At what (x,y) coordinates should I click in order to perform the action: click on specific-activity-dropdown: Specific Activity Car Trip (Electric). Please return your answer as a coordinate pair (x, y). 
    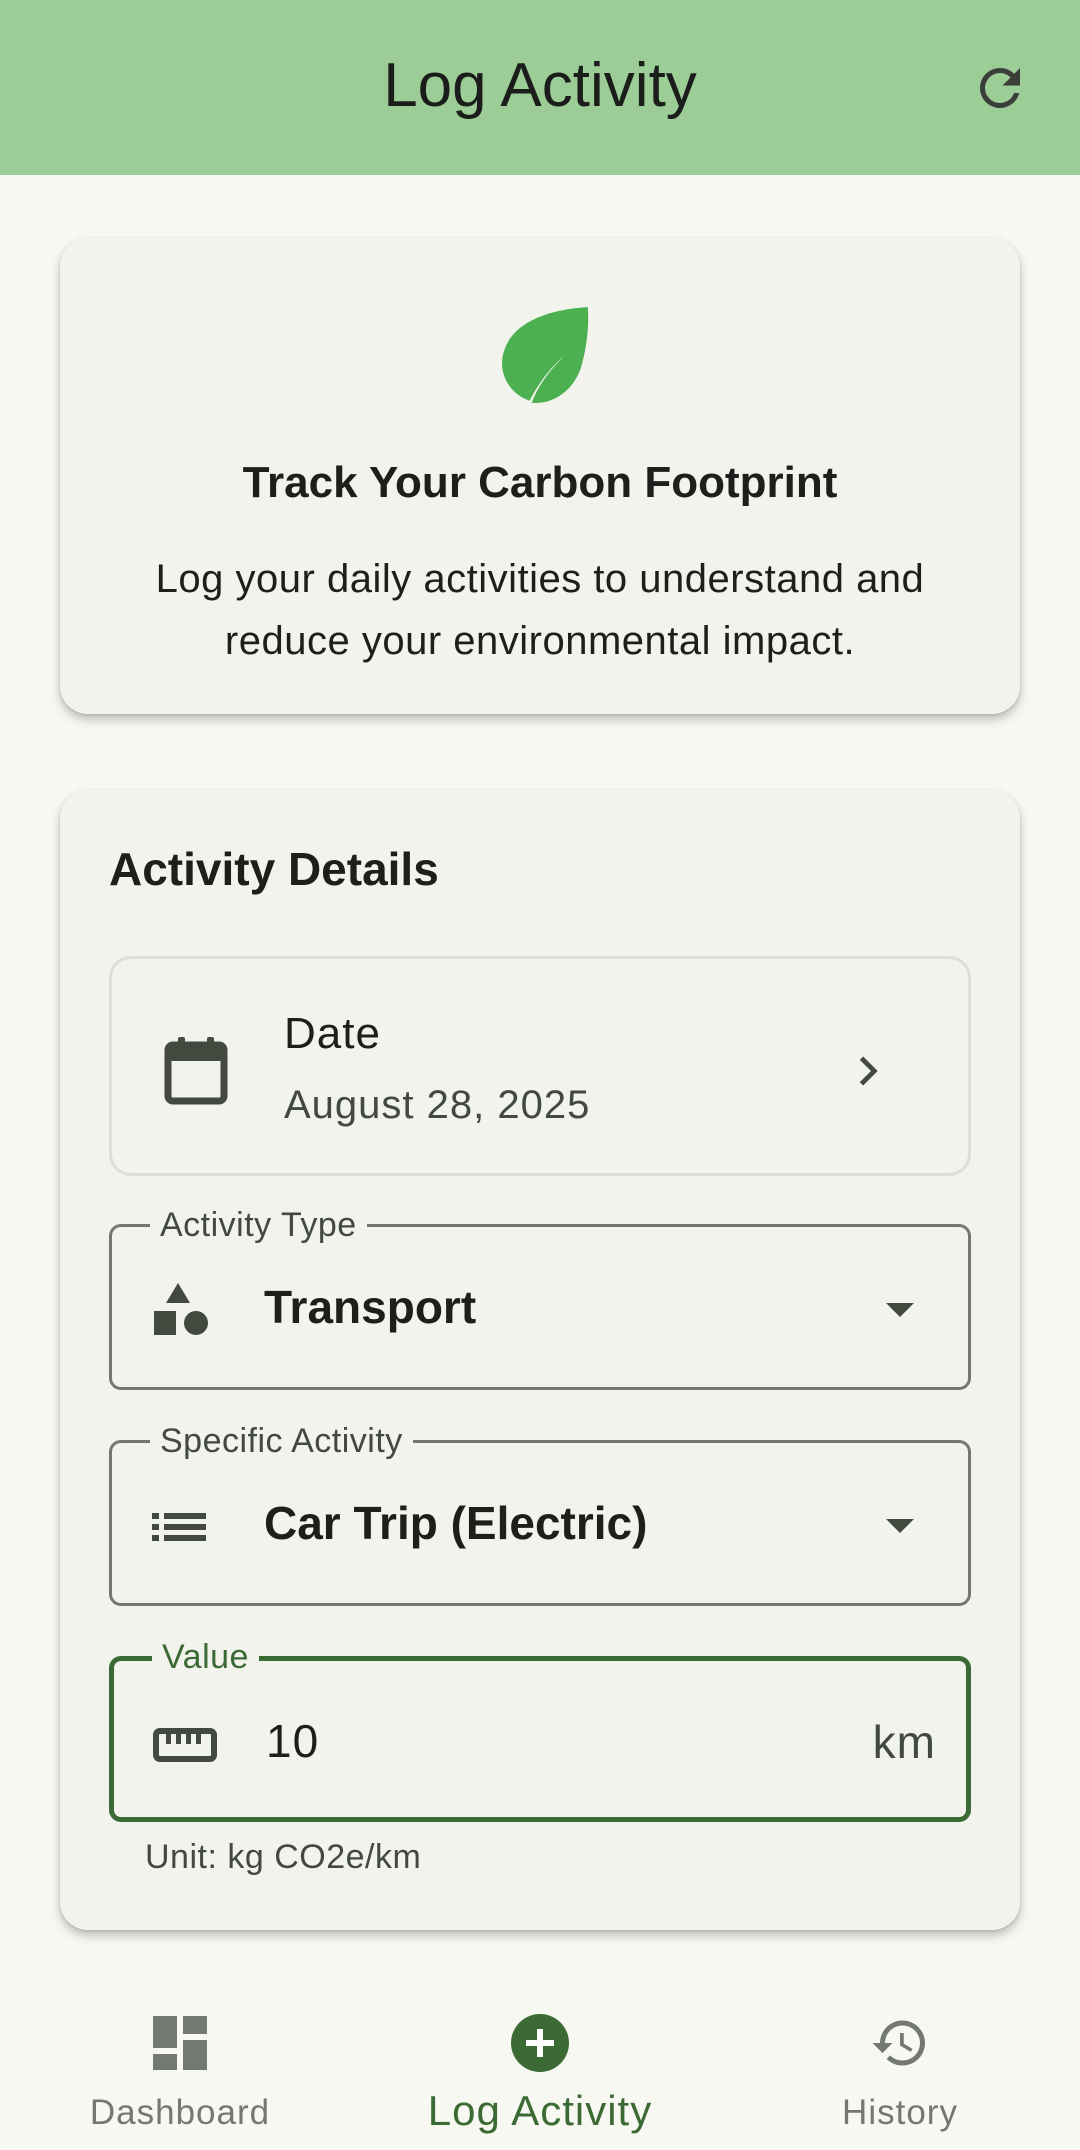
    Looking at the image, I should click on (540, 1513).